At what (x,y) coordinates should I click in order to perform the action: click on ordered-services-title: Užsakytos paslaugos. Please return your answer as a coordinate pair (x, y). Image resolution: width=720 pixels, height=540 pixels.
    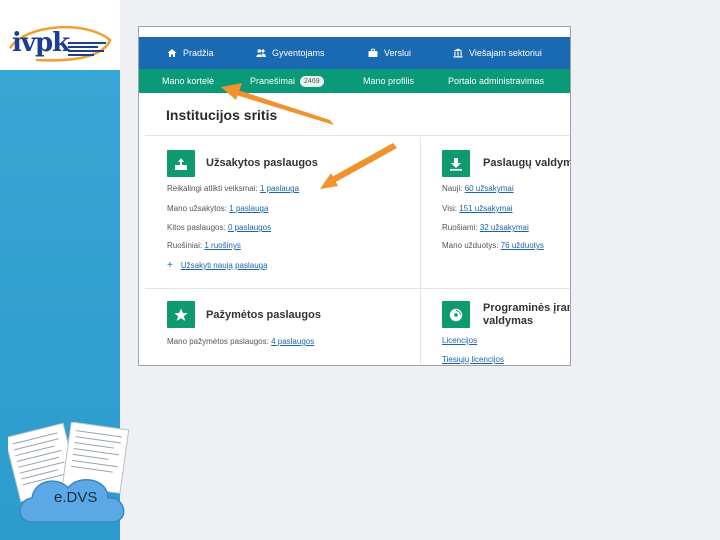
    Looking at the image, I should click on (262, 163).